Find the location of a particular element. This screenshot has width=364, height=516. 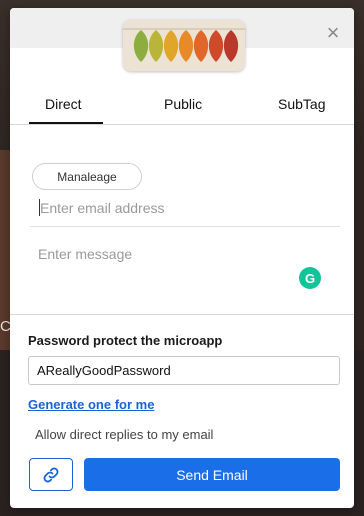

send-email-button: Send Email is located at coordinates (212, 474).